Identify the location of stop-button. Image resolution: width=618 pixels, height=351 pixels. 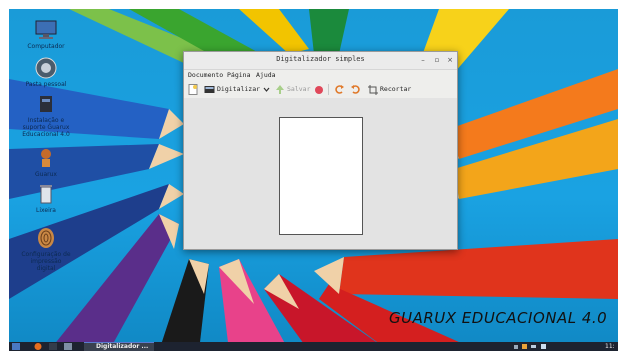
(319, 89).